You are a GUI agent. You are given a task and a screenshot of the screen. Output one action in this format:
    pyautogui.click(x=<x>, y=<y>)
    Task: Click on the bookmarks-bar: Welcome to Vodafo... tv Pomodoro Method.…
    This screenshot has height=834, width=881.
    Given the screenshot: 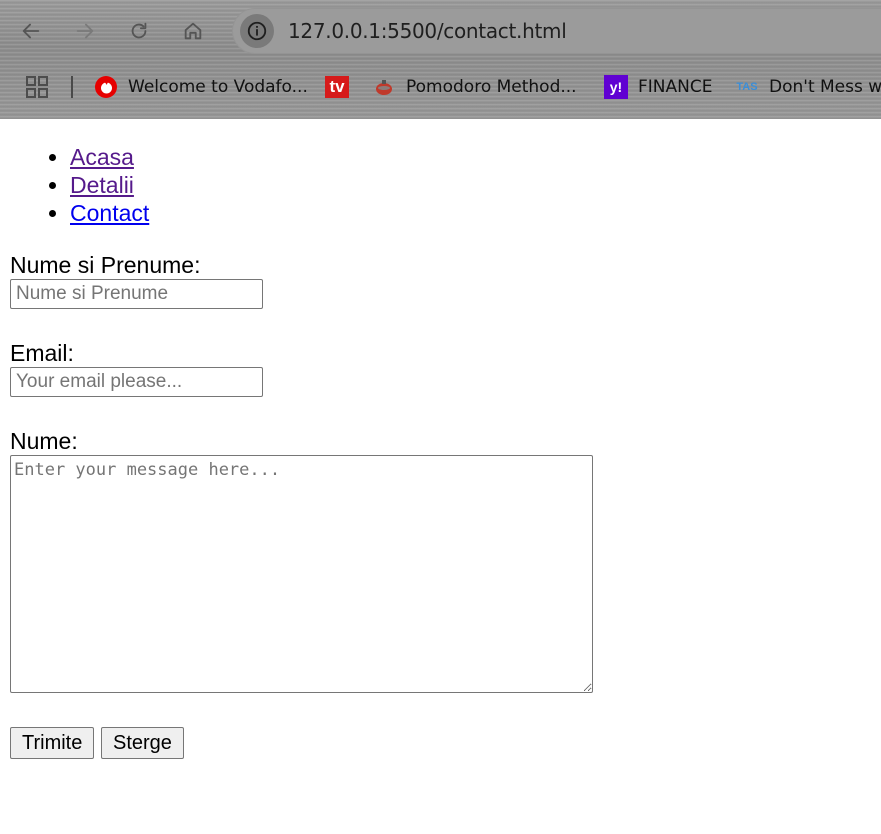 What is the action you would take?
    pyautogui.click(x=440, y=88)
    